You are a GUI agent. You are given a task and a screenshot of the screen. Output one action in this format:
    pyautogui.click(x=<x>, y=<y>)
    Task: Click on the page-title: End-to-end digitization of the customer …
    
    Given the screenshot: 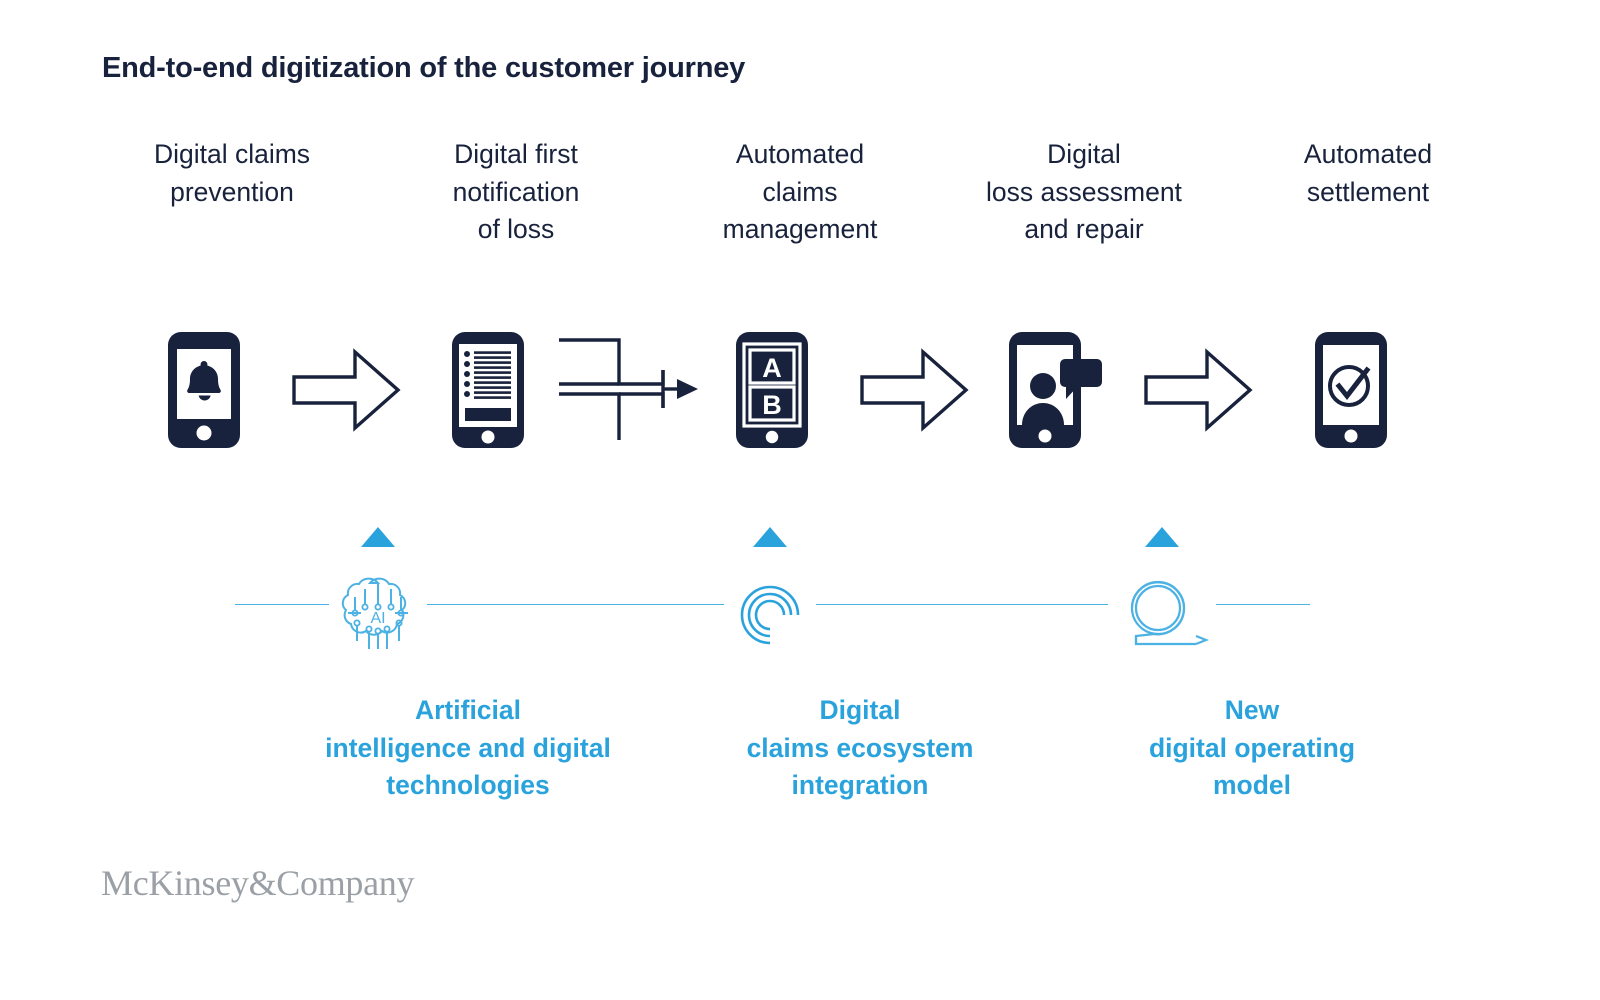 What is the action you would take?
    pyautogui.click(x=424, y=68)
    